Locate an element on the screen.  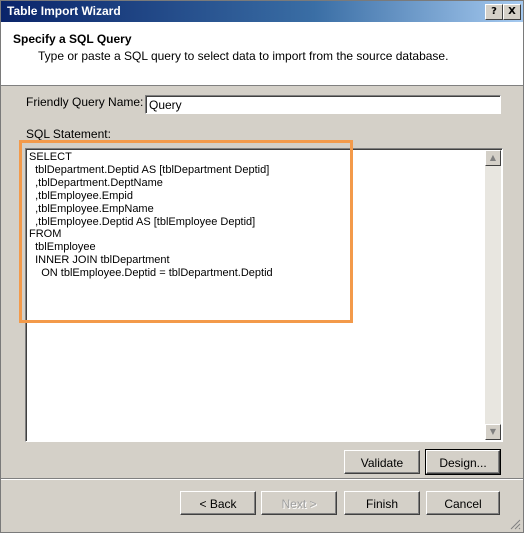
sql-line: FROM is located at coordinates (45, 234).